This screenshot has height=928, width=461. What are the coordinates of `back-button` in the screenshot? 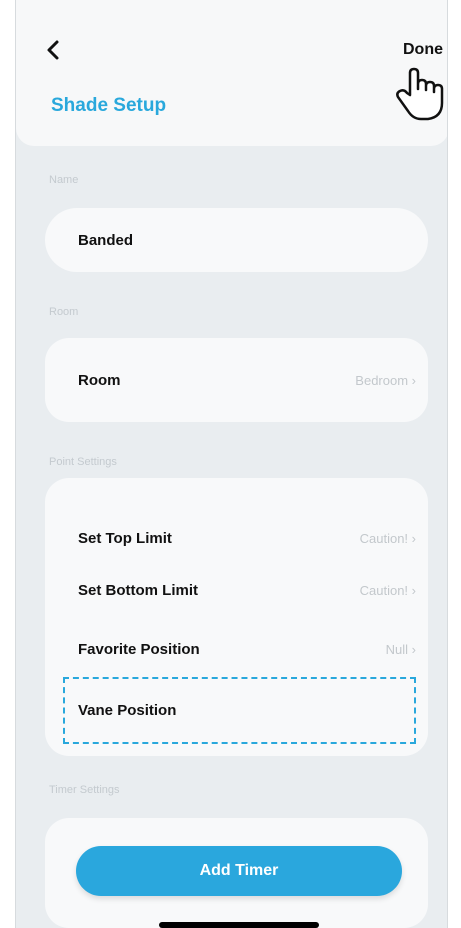 It's located at (54, 50).